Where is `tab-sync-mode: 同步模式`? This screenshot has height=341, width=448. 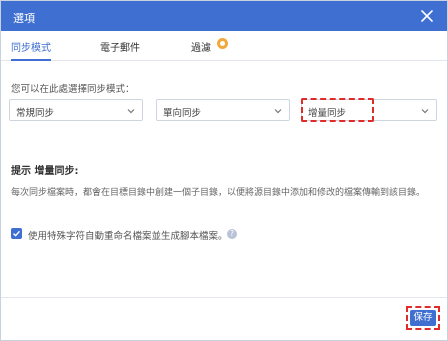
tab-sync-mode: 同步模式 is located at coordinates (31, 46).